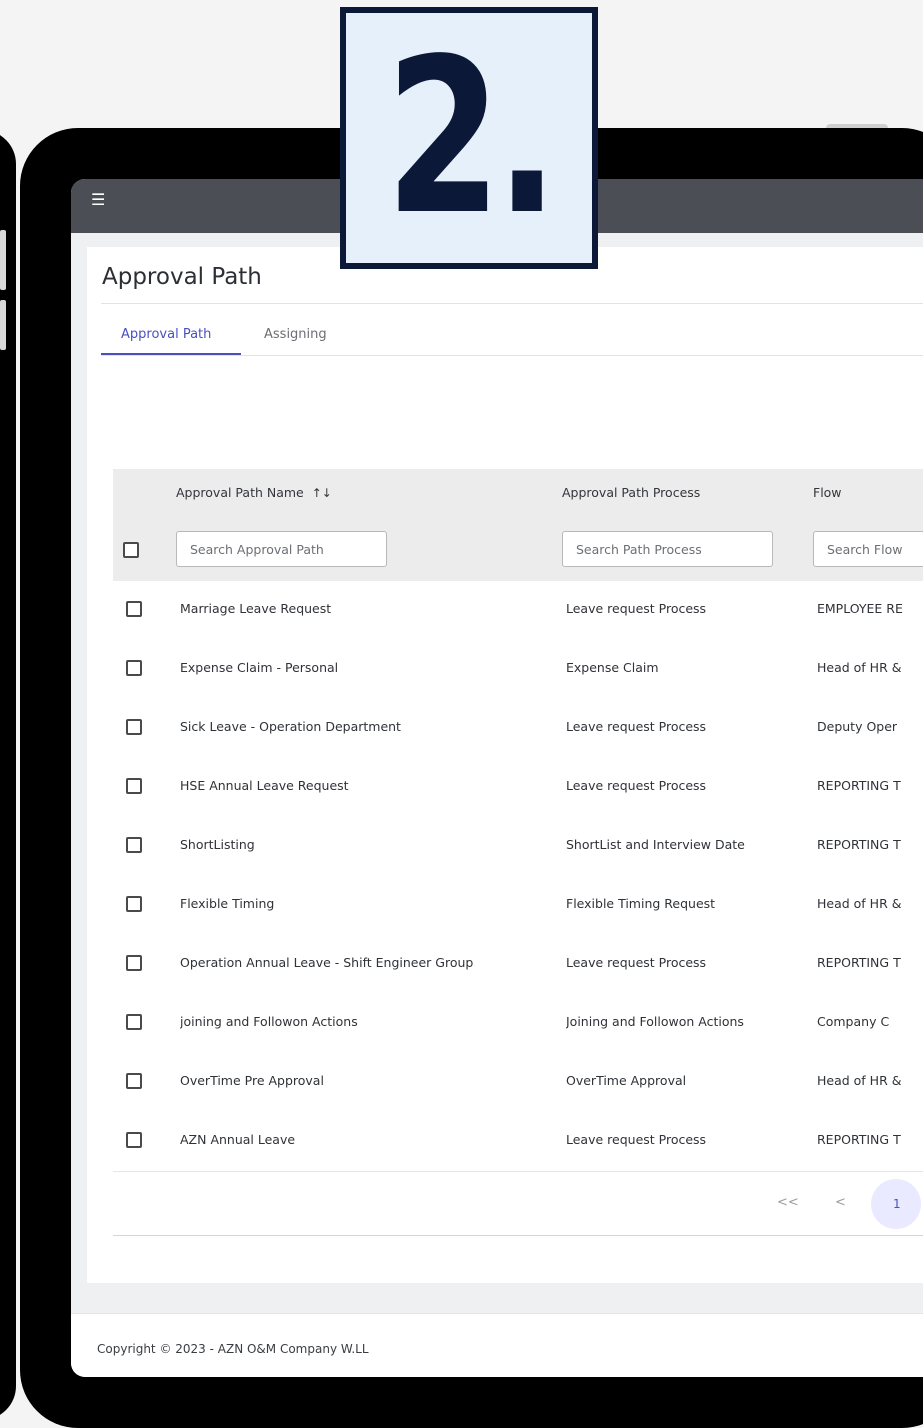 The height and width of the screenshot is (1428, 923). I want to click on search-approval-path-input, so click(281, 549).